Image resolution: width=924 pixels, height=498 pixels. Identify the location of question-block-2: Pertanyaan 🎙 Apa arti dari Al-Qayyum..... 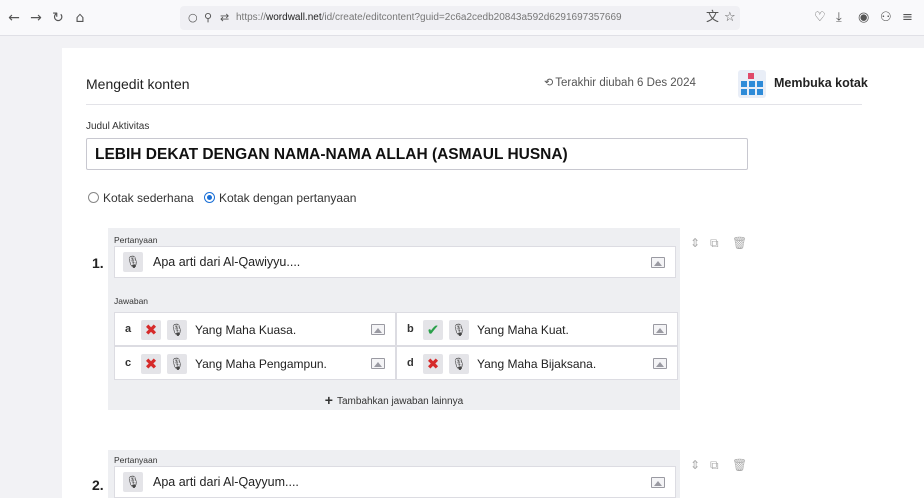
(394, 474).